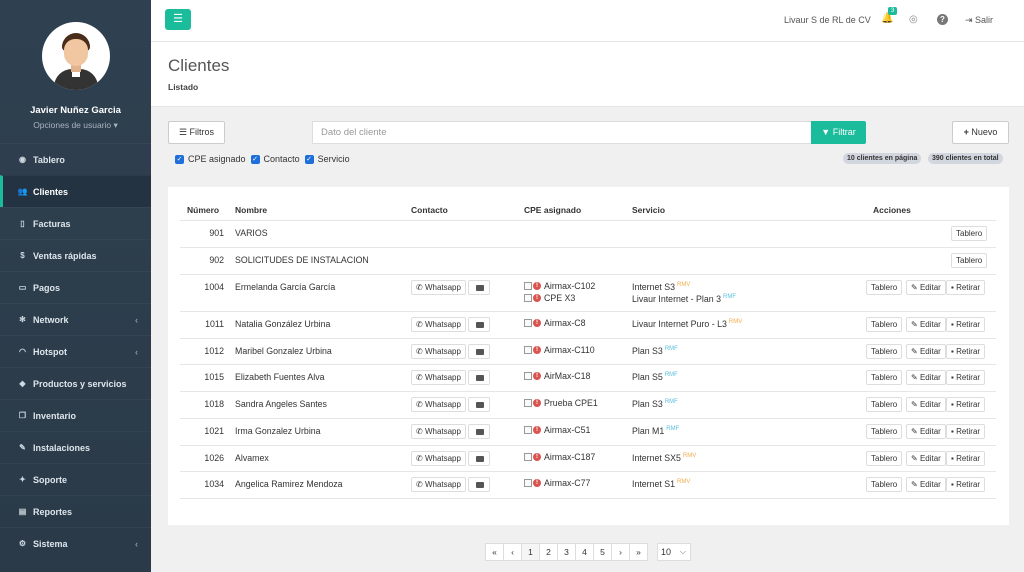 Image resolution: width=1024 pixels, height=572 pixels. I want to click on page-button: 2, so click(548, 552).